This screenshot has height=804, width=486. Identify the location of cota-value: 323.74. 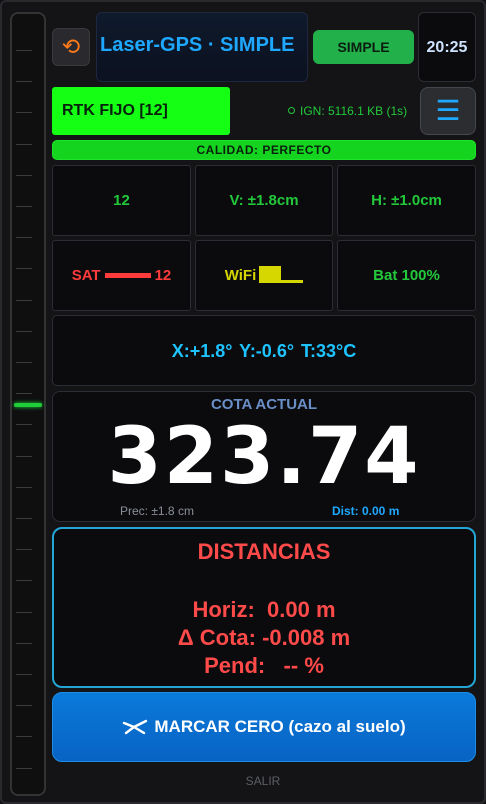
(264, 457).